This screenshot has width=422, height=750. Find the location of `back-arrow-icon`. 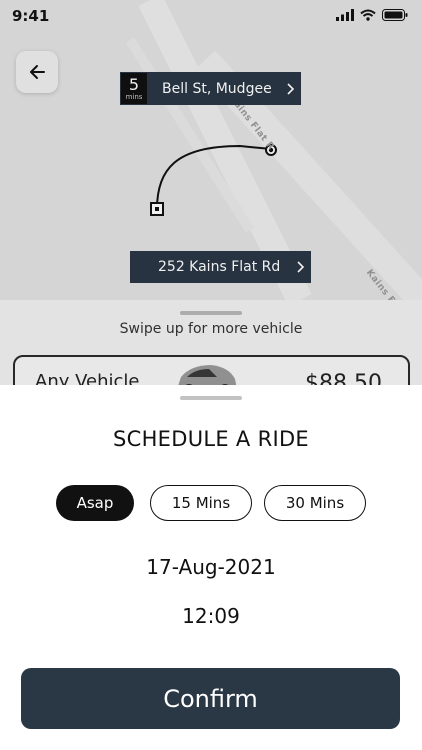

back-arrow-icon is located at coordinates (37, 72).